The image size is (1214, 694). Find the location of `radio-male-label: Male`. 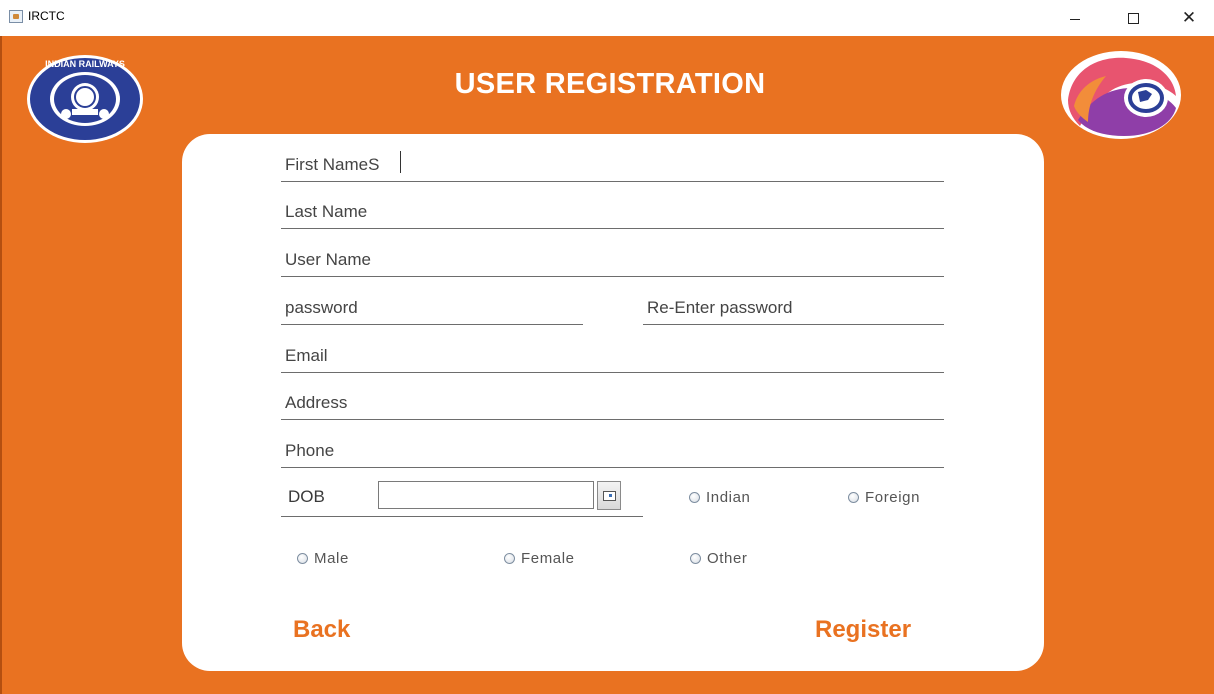

radio-male-label: Male is located at coordinates (331, 558).